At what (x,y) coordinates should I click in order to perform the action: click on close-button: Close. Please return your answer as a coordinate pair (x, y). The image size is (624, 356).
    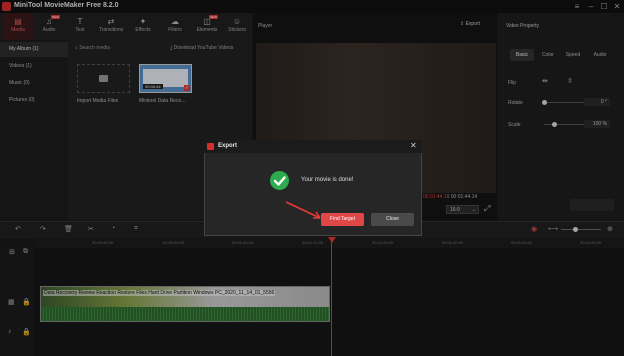
    Looking at the image, I should click on (392, 219).